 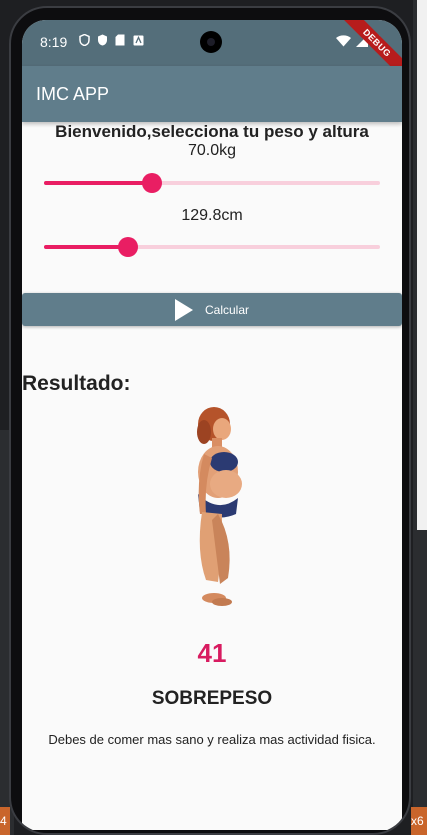 What do you see at coordinates (226, 309) in the screenshot?
I see `calculate-button-label: Calcular` at bounding box center [226, 309].